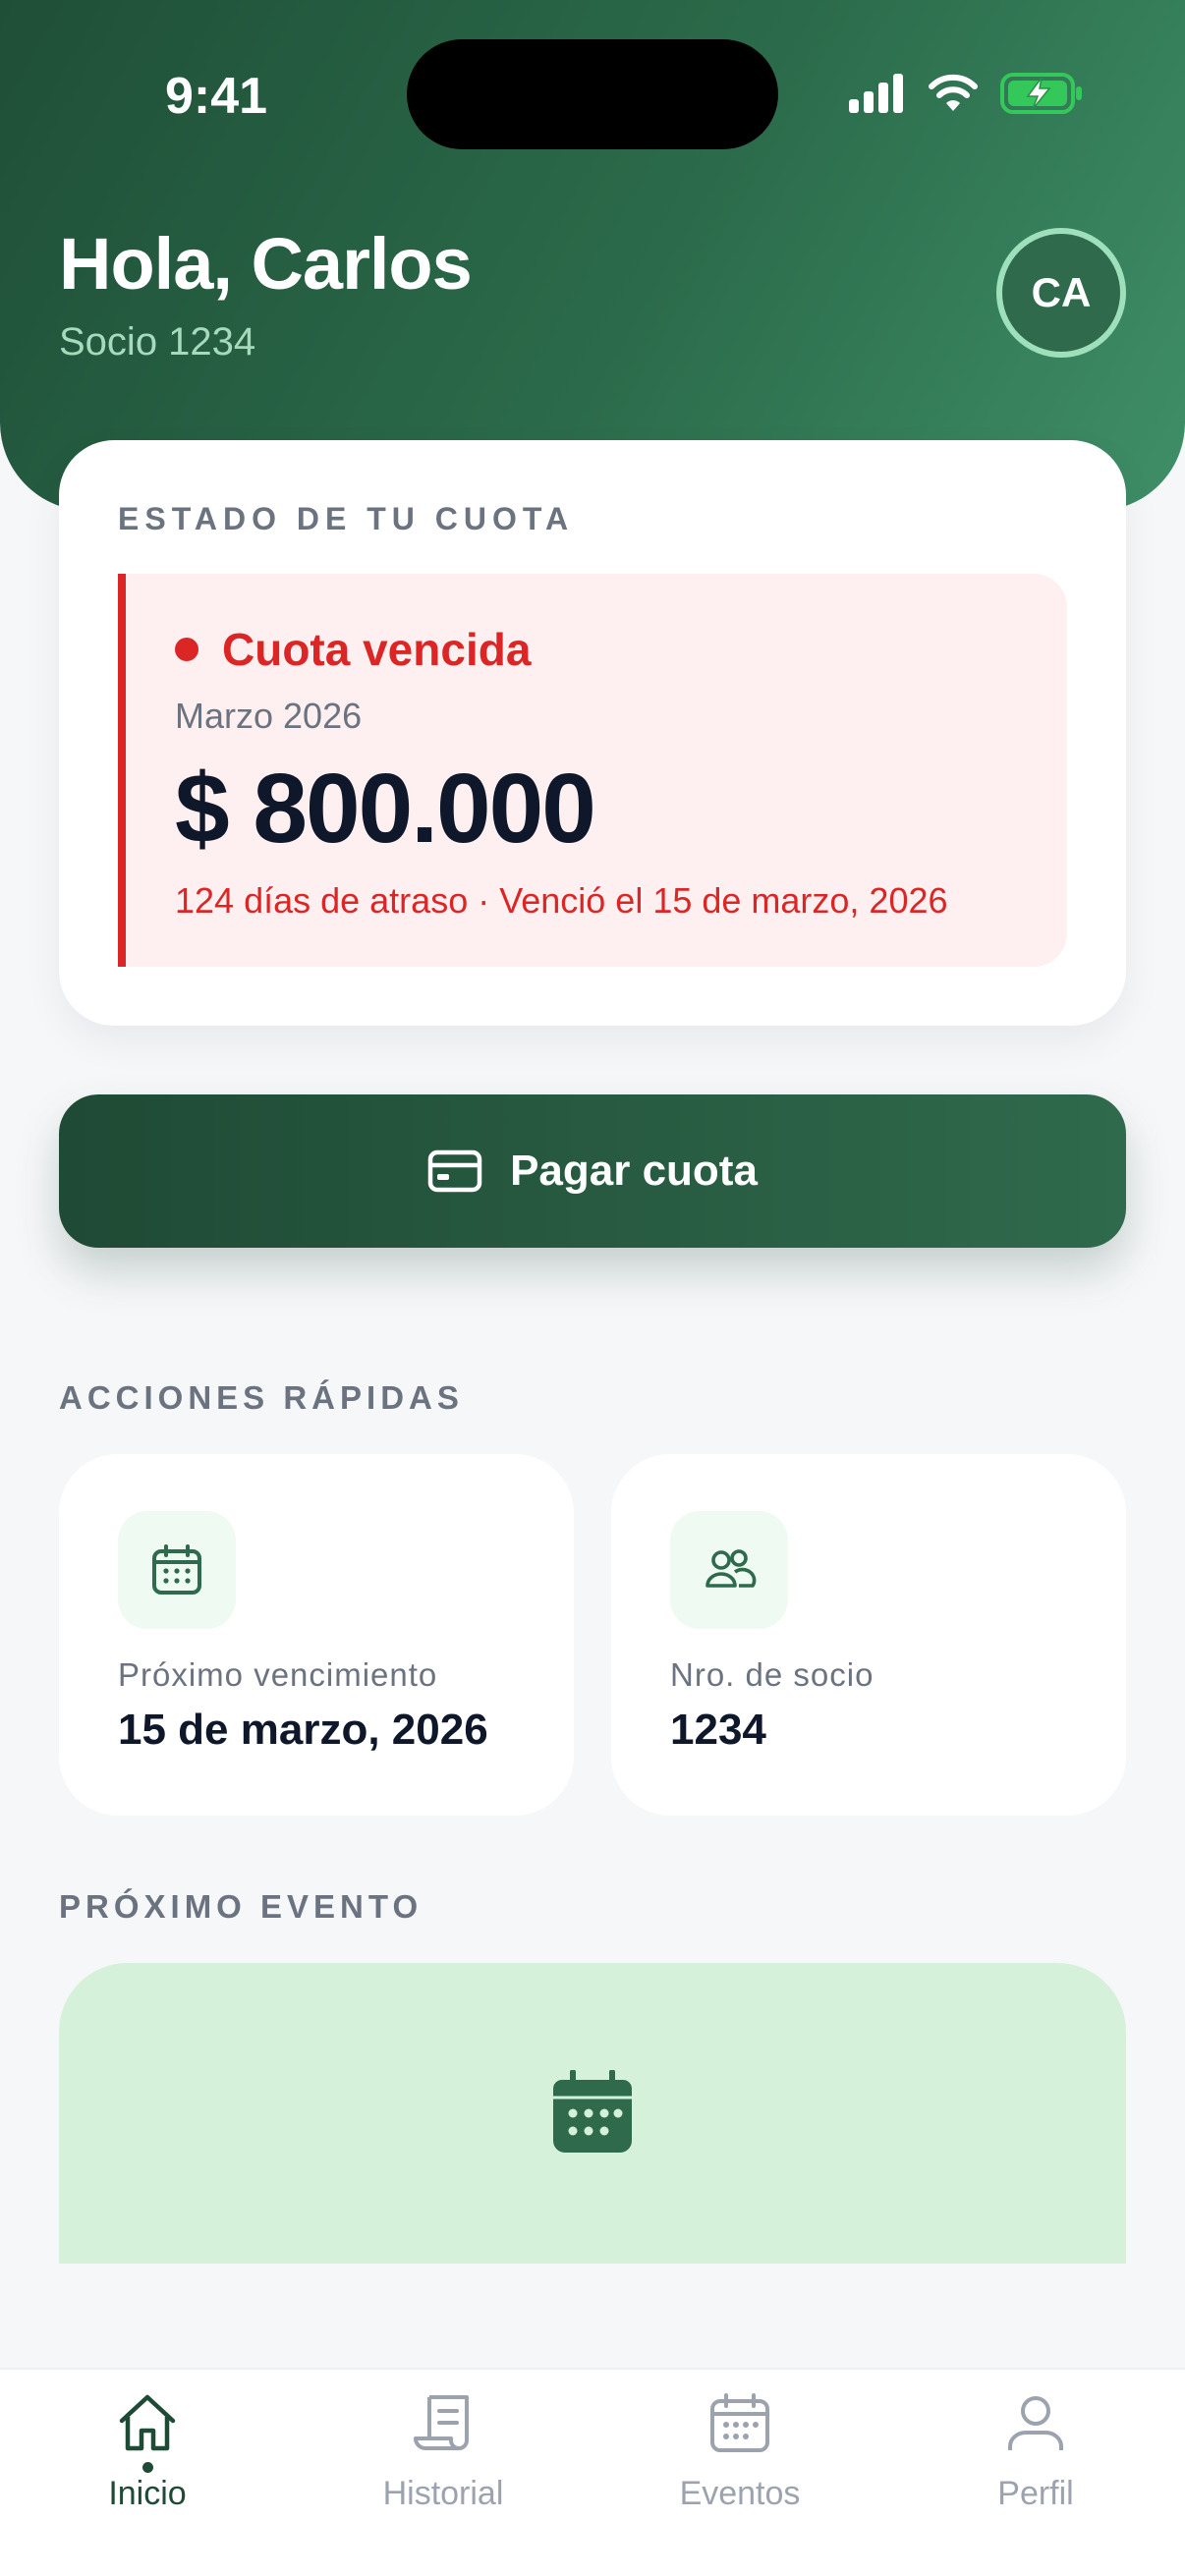  I want to click on next-due-label: Próximo vencimiento, so click(278, 1674).